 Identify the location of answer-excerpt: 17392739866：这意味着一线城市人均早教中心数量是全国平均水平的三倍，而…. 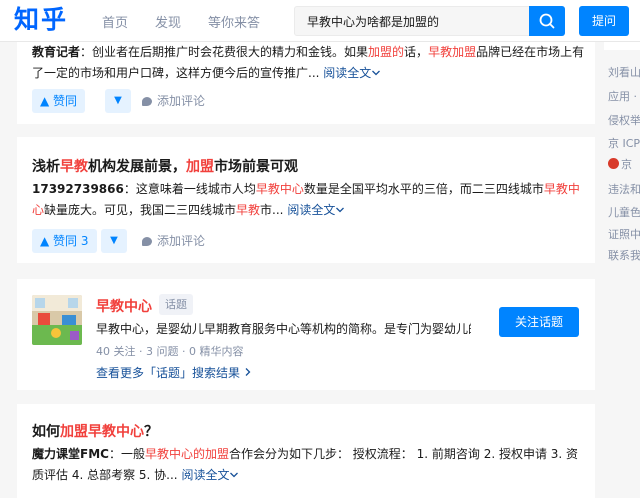
(309, 200).